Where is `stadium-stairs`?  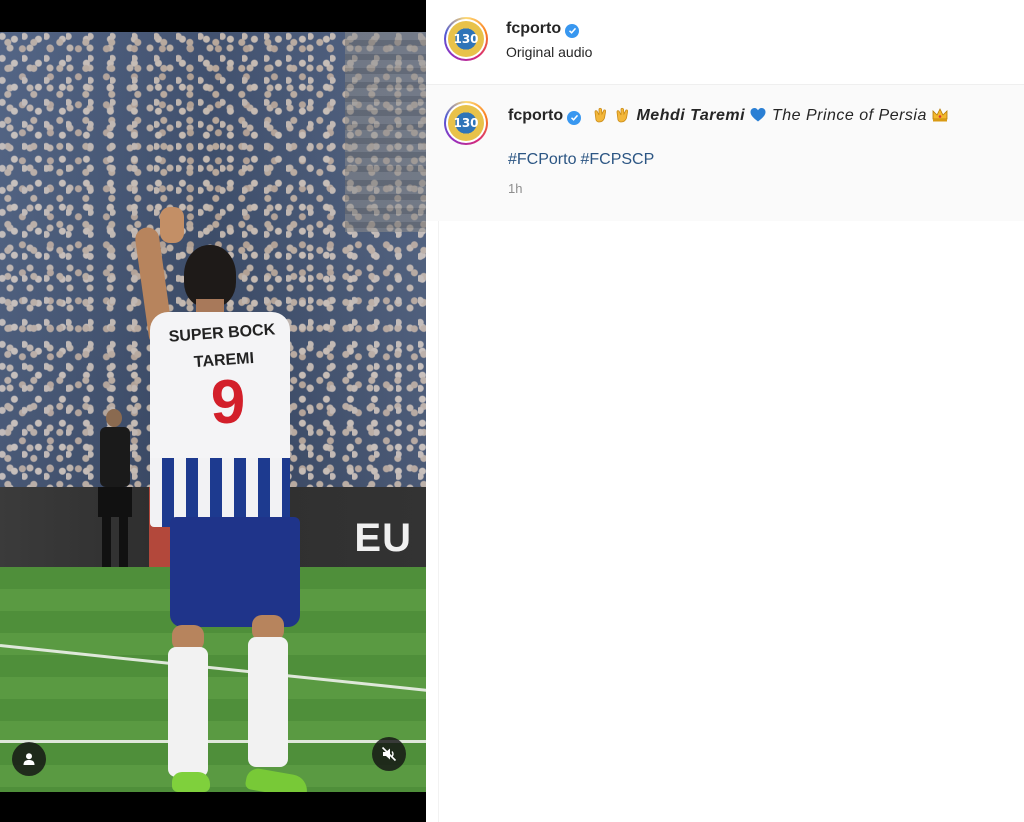 stadium-stairs is located at coordinates (385, 132).